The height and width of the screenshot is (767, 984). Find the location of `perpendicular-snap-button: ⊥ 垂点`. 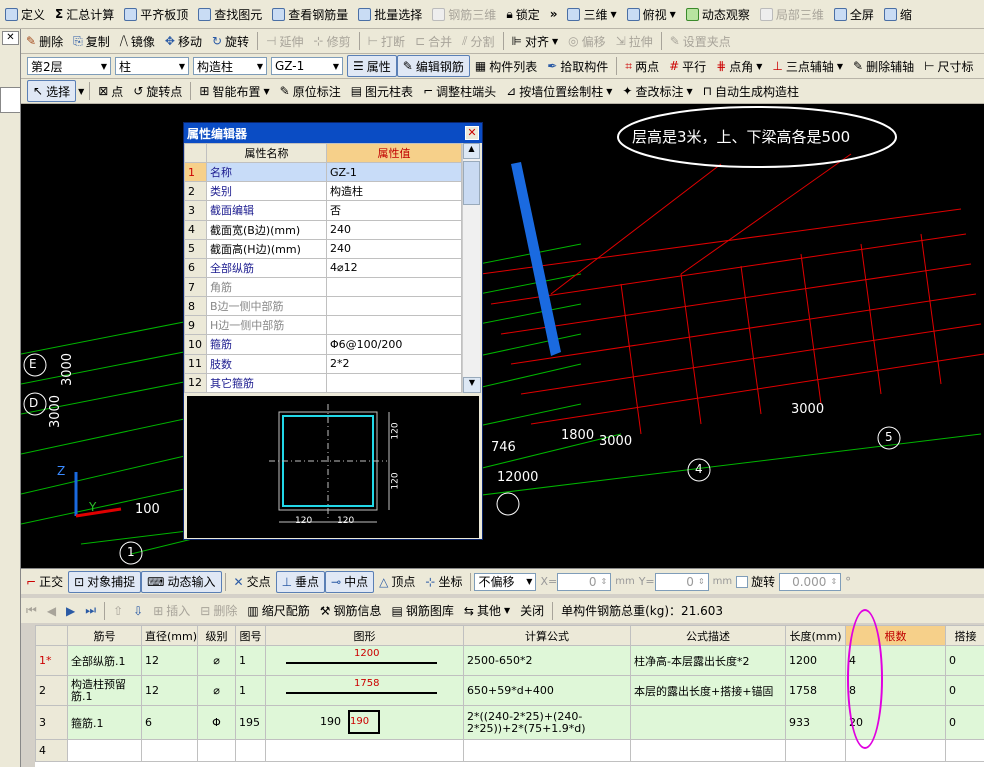

perpendicular-snap-button: ⊥ 垂点 is located at coordinates (300, 581).